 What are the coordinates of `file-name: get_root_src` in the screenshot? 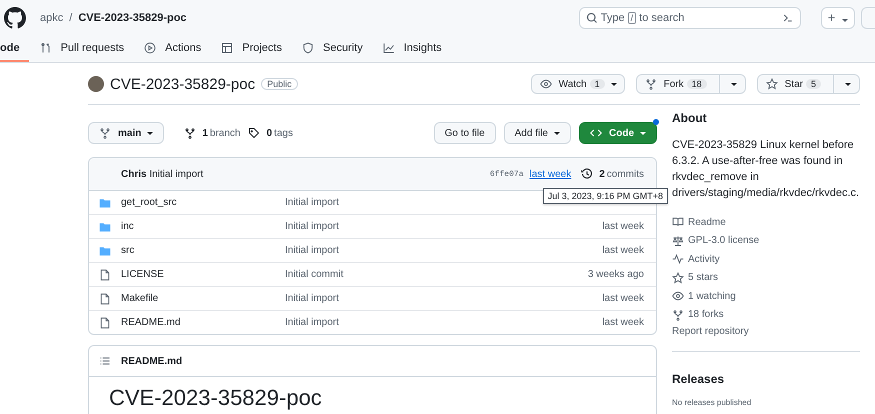 It's located at (203, 202).